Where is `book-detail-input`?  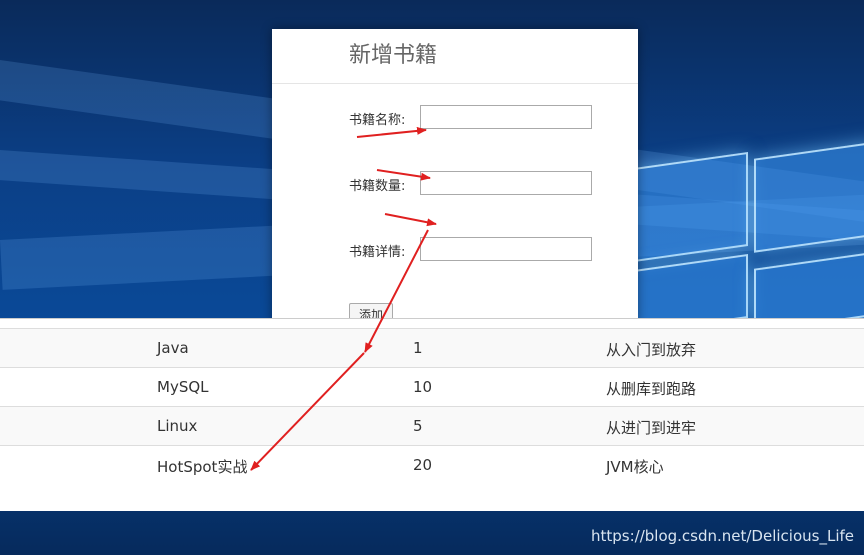
book-detail-input is located at coordinates (506, 249).